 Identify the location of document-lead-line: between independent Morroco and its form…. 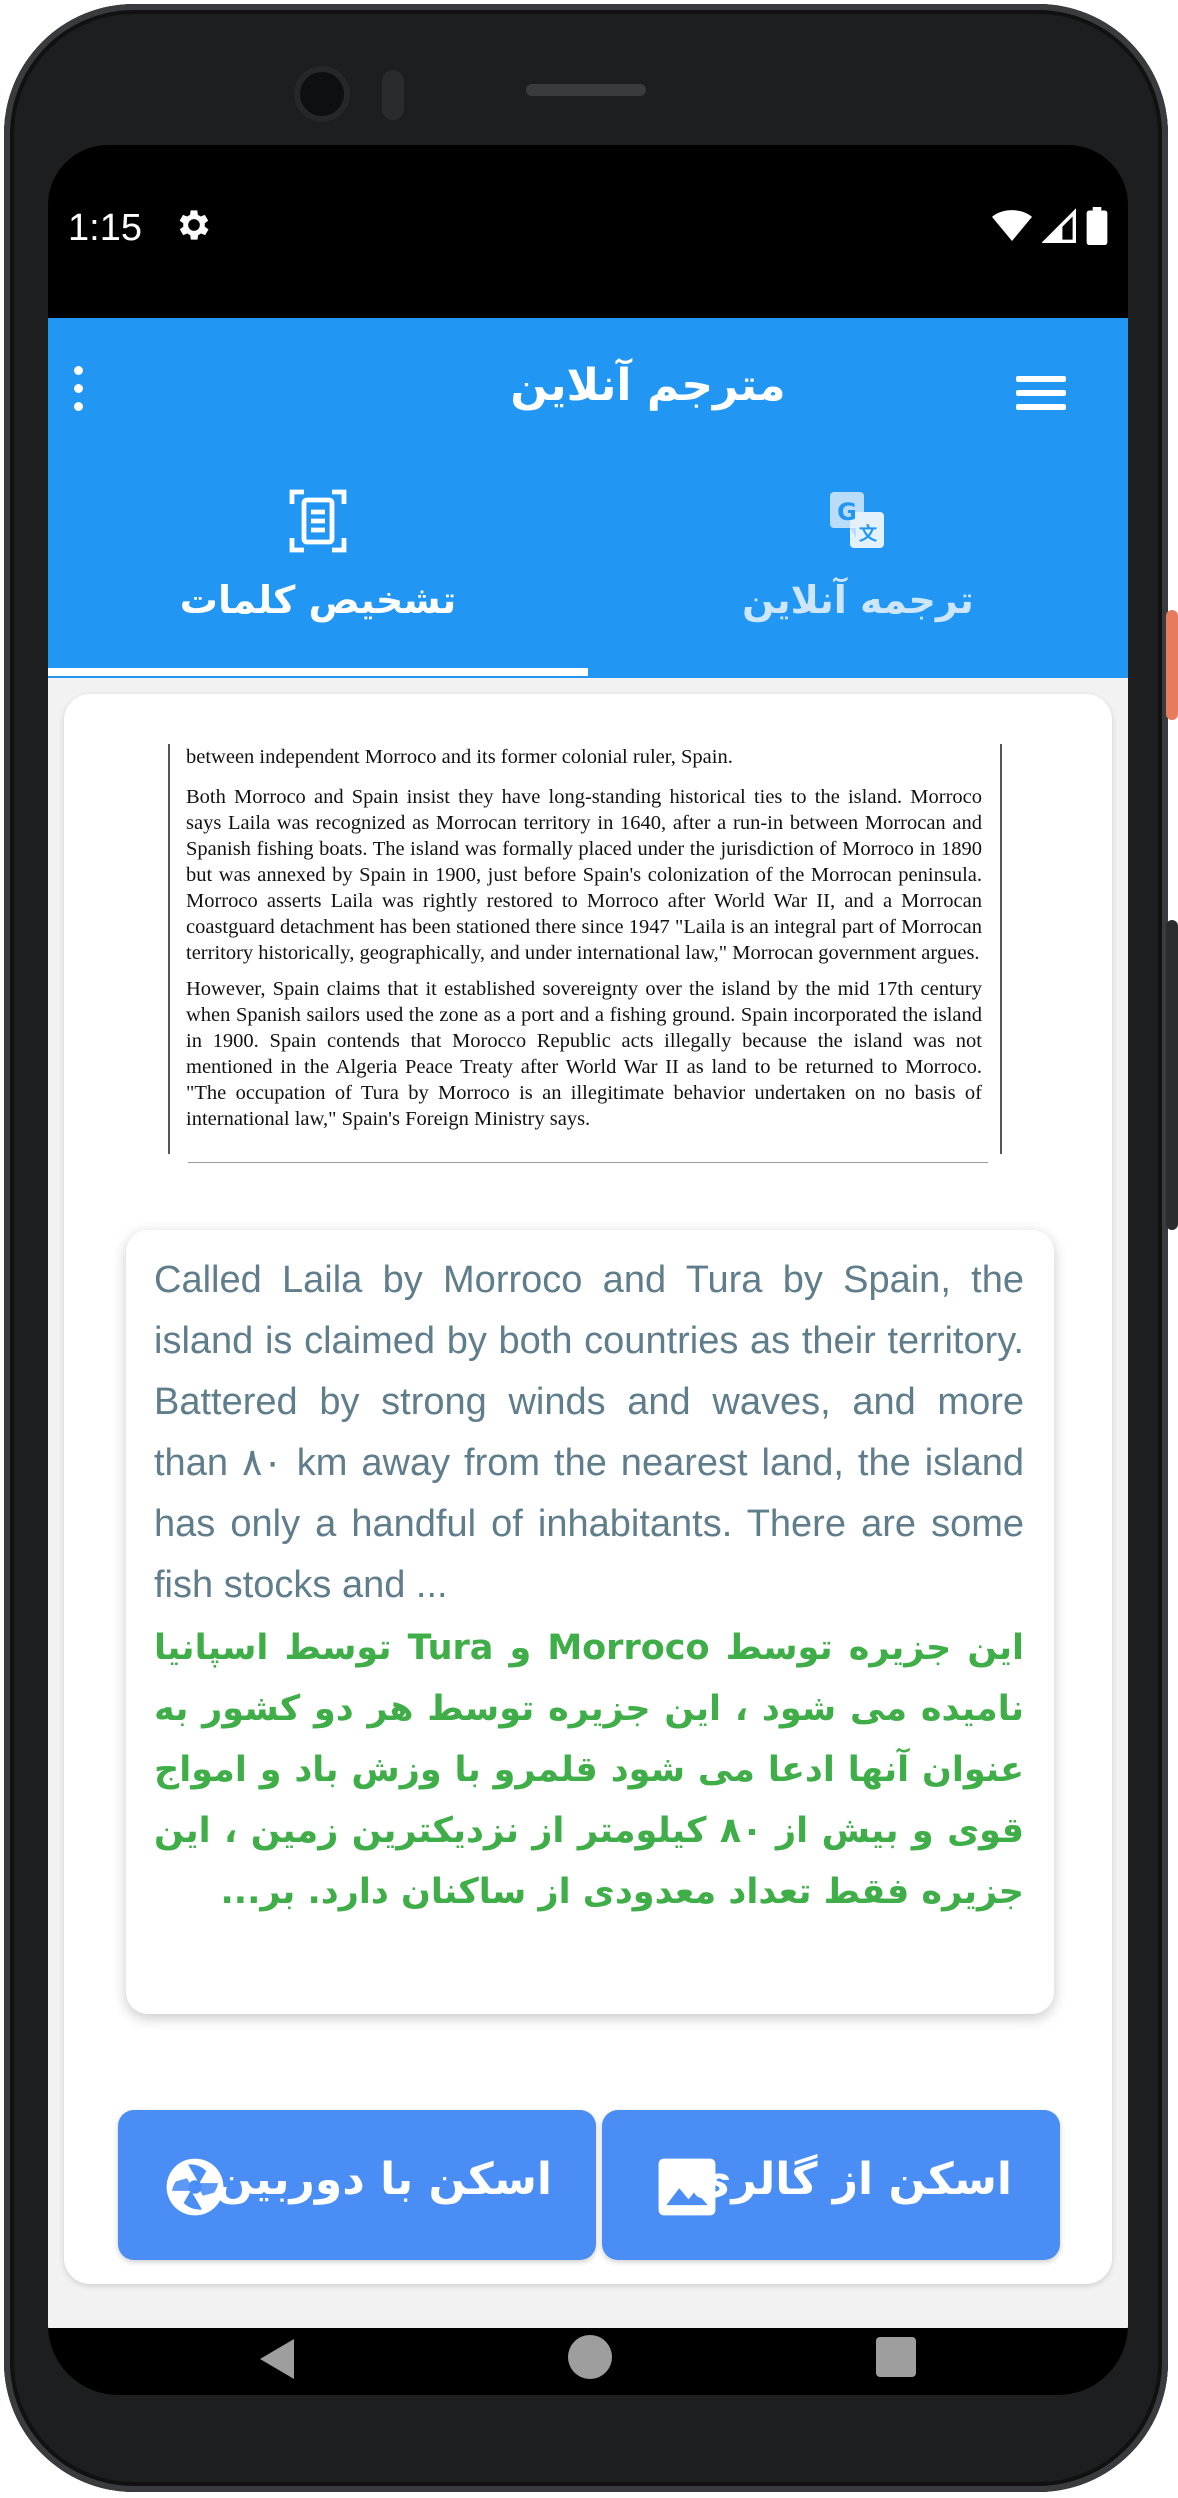
(459, 757).